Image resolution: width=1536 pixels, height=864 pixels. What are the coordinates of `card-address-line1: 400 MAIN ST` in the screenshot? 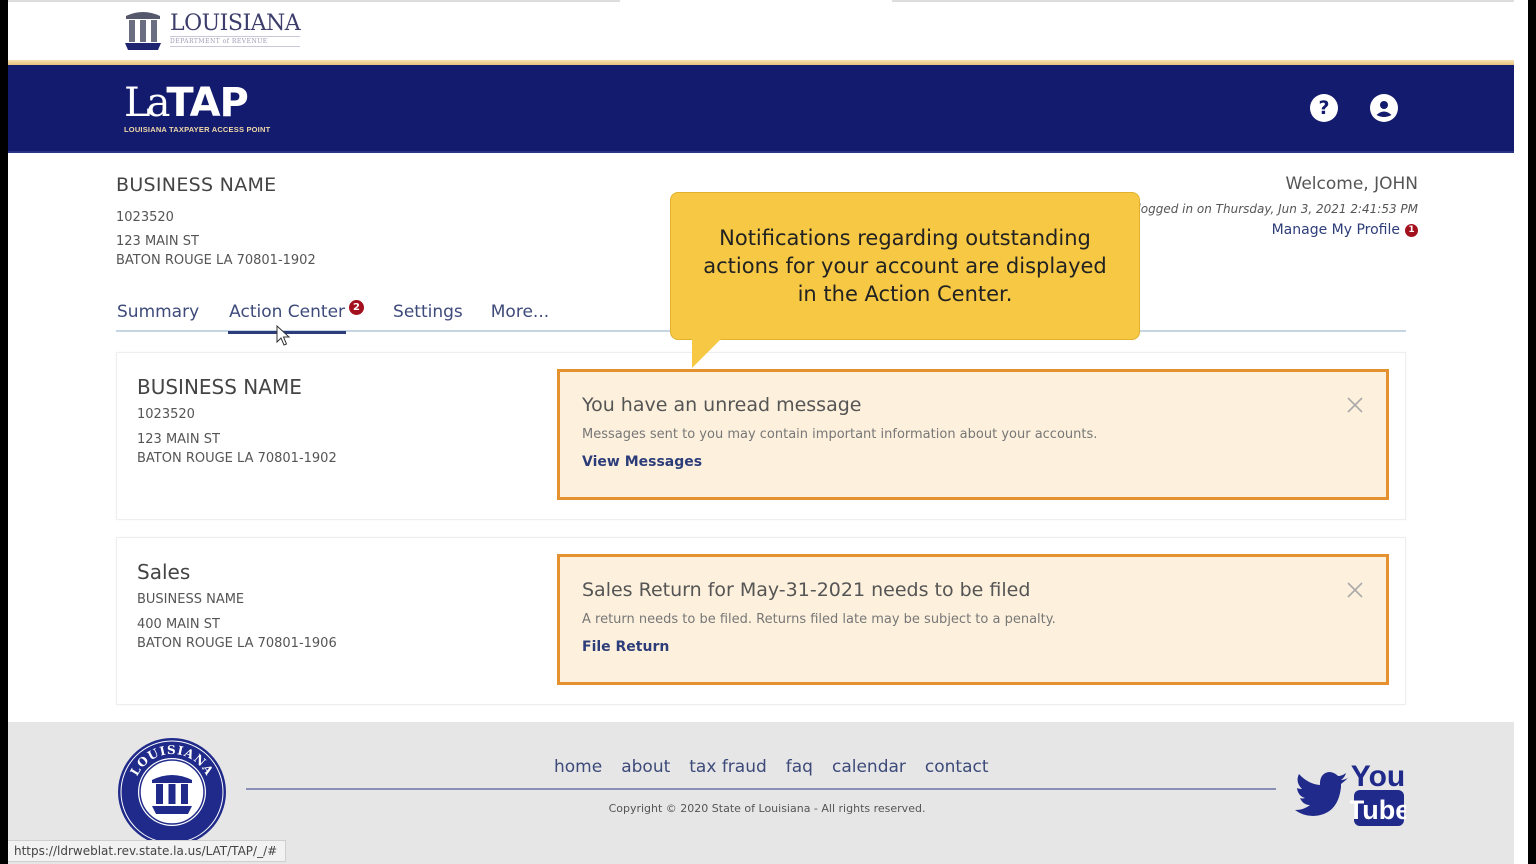 It's located at (178, 624).